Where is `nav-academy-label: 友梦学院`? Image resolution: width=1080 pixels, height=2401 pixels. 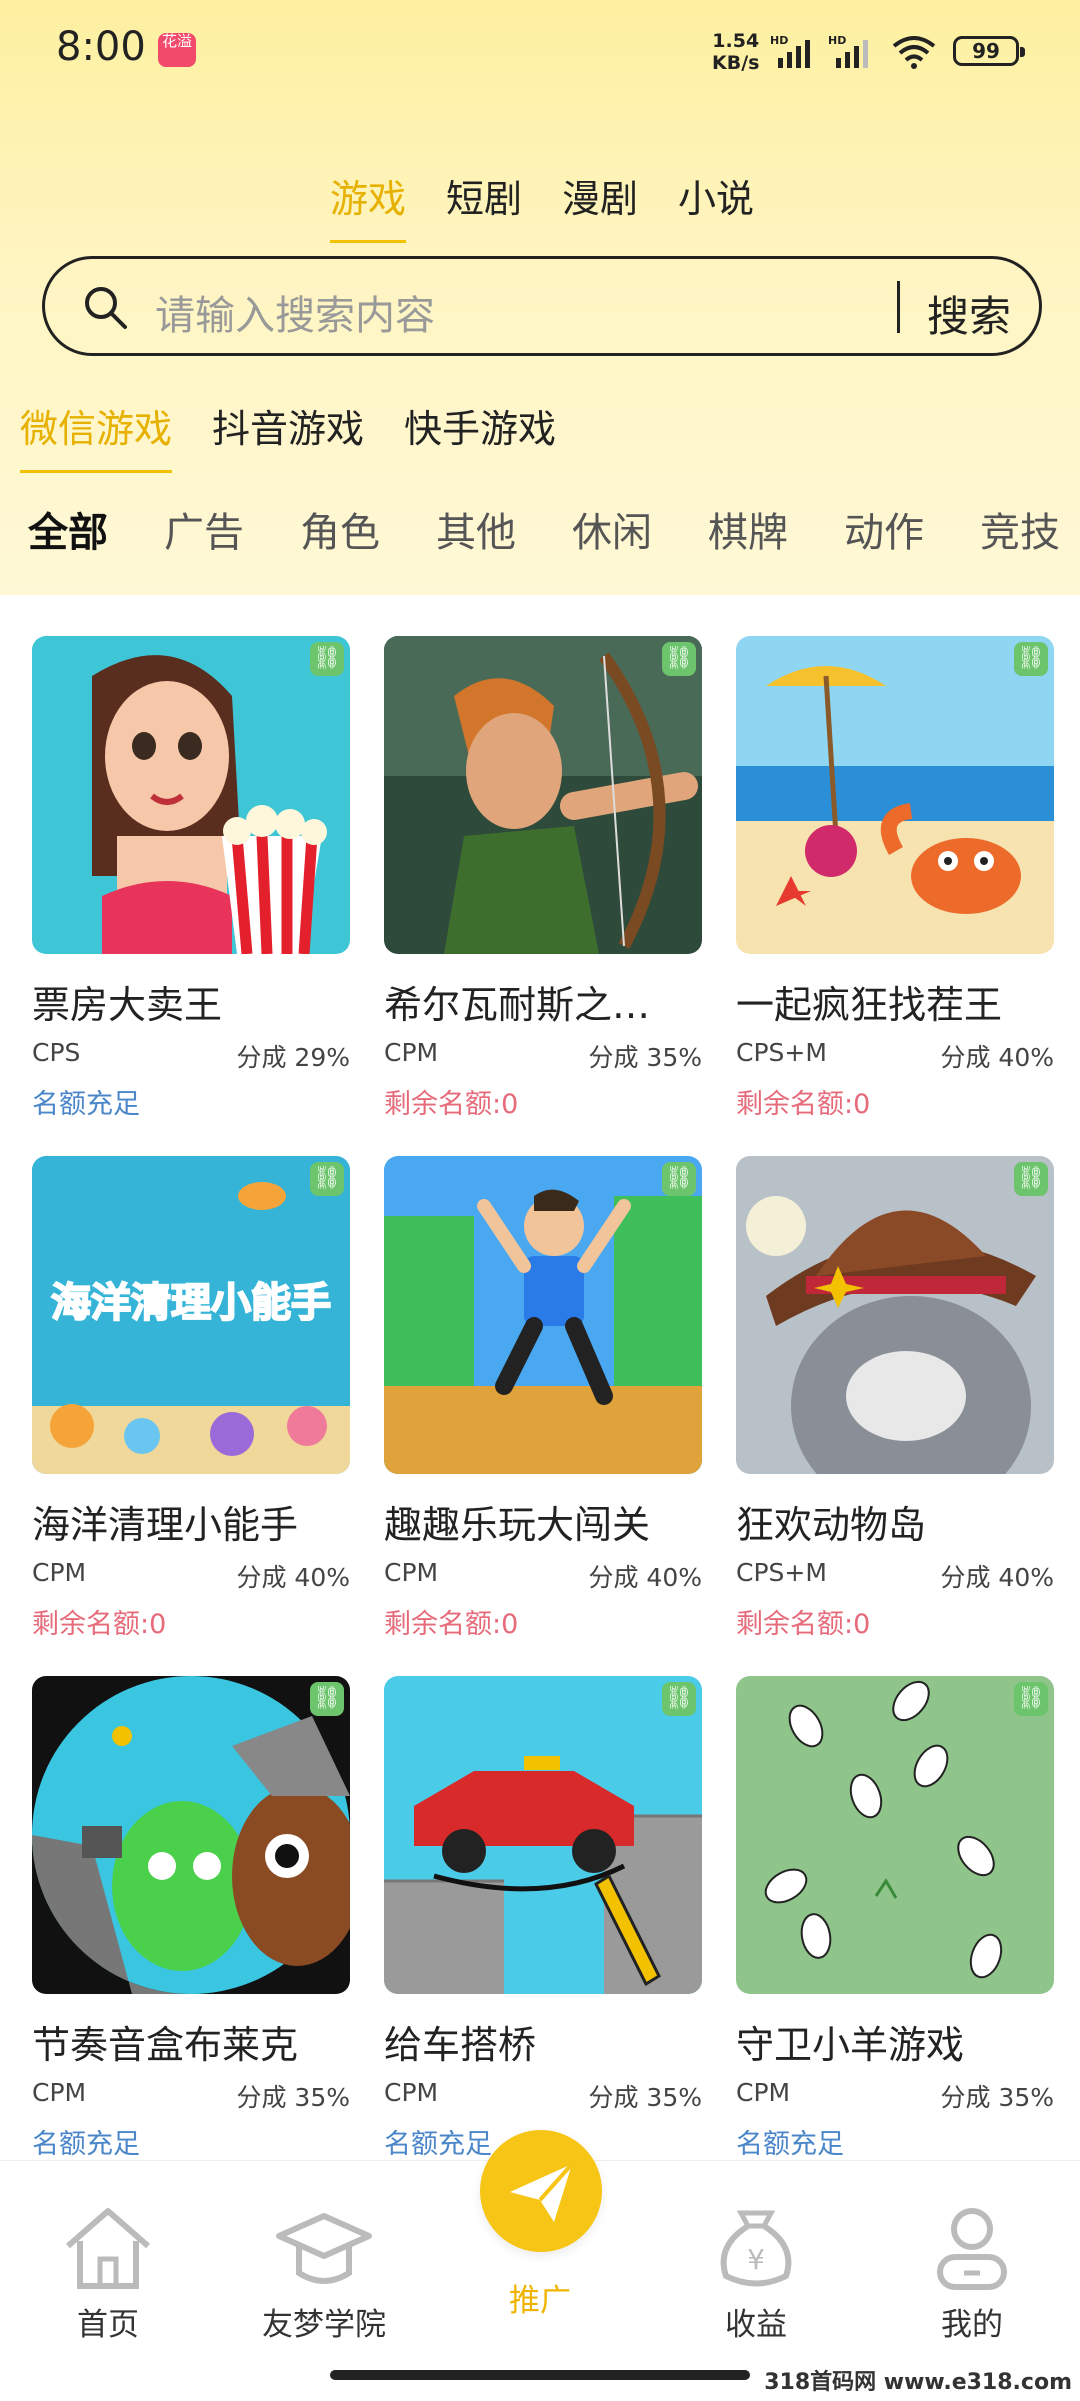
nav-academy-label: 友梦学院 is located at coordinates (324, 2325).